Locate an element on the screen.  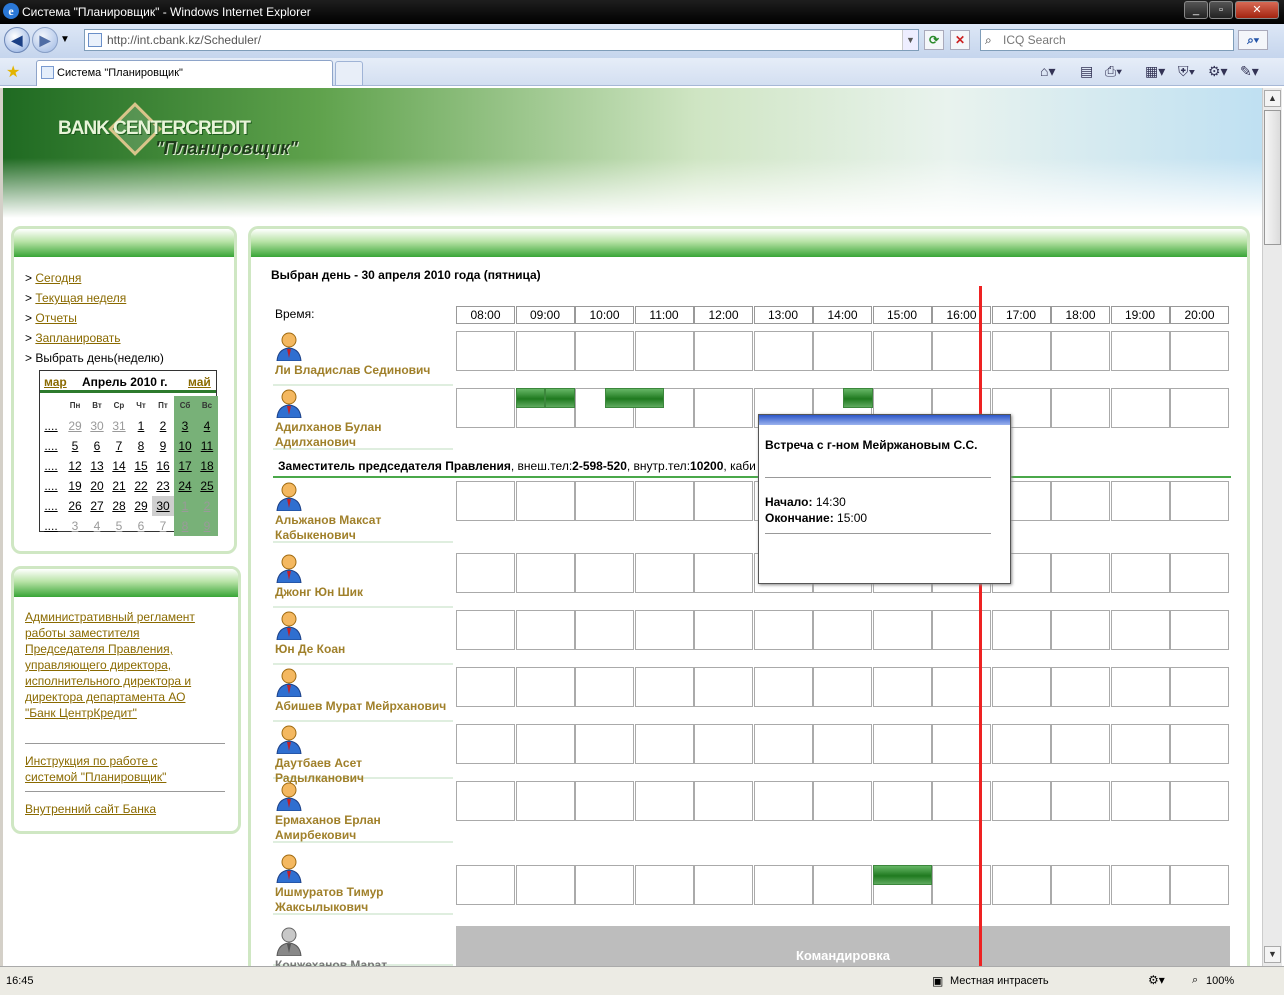
business-trip-block: Командировка is located at coordinates (843, 946).